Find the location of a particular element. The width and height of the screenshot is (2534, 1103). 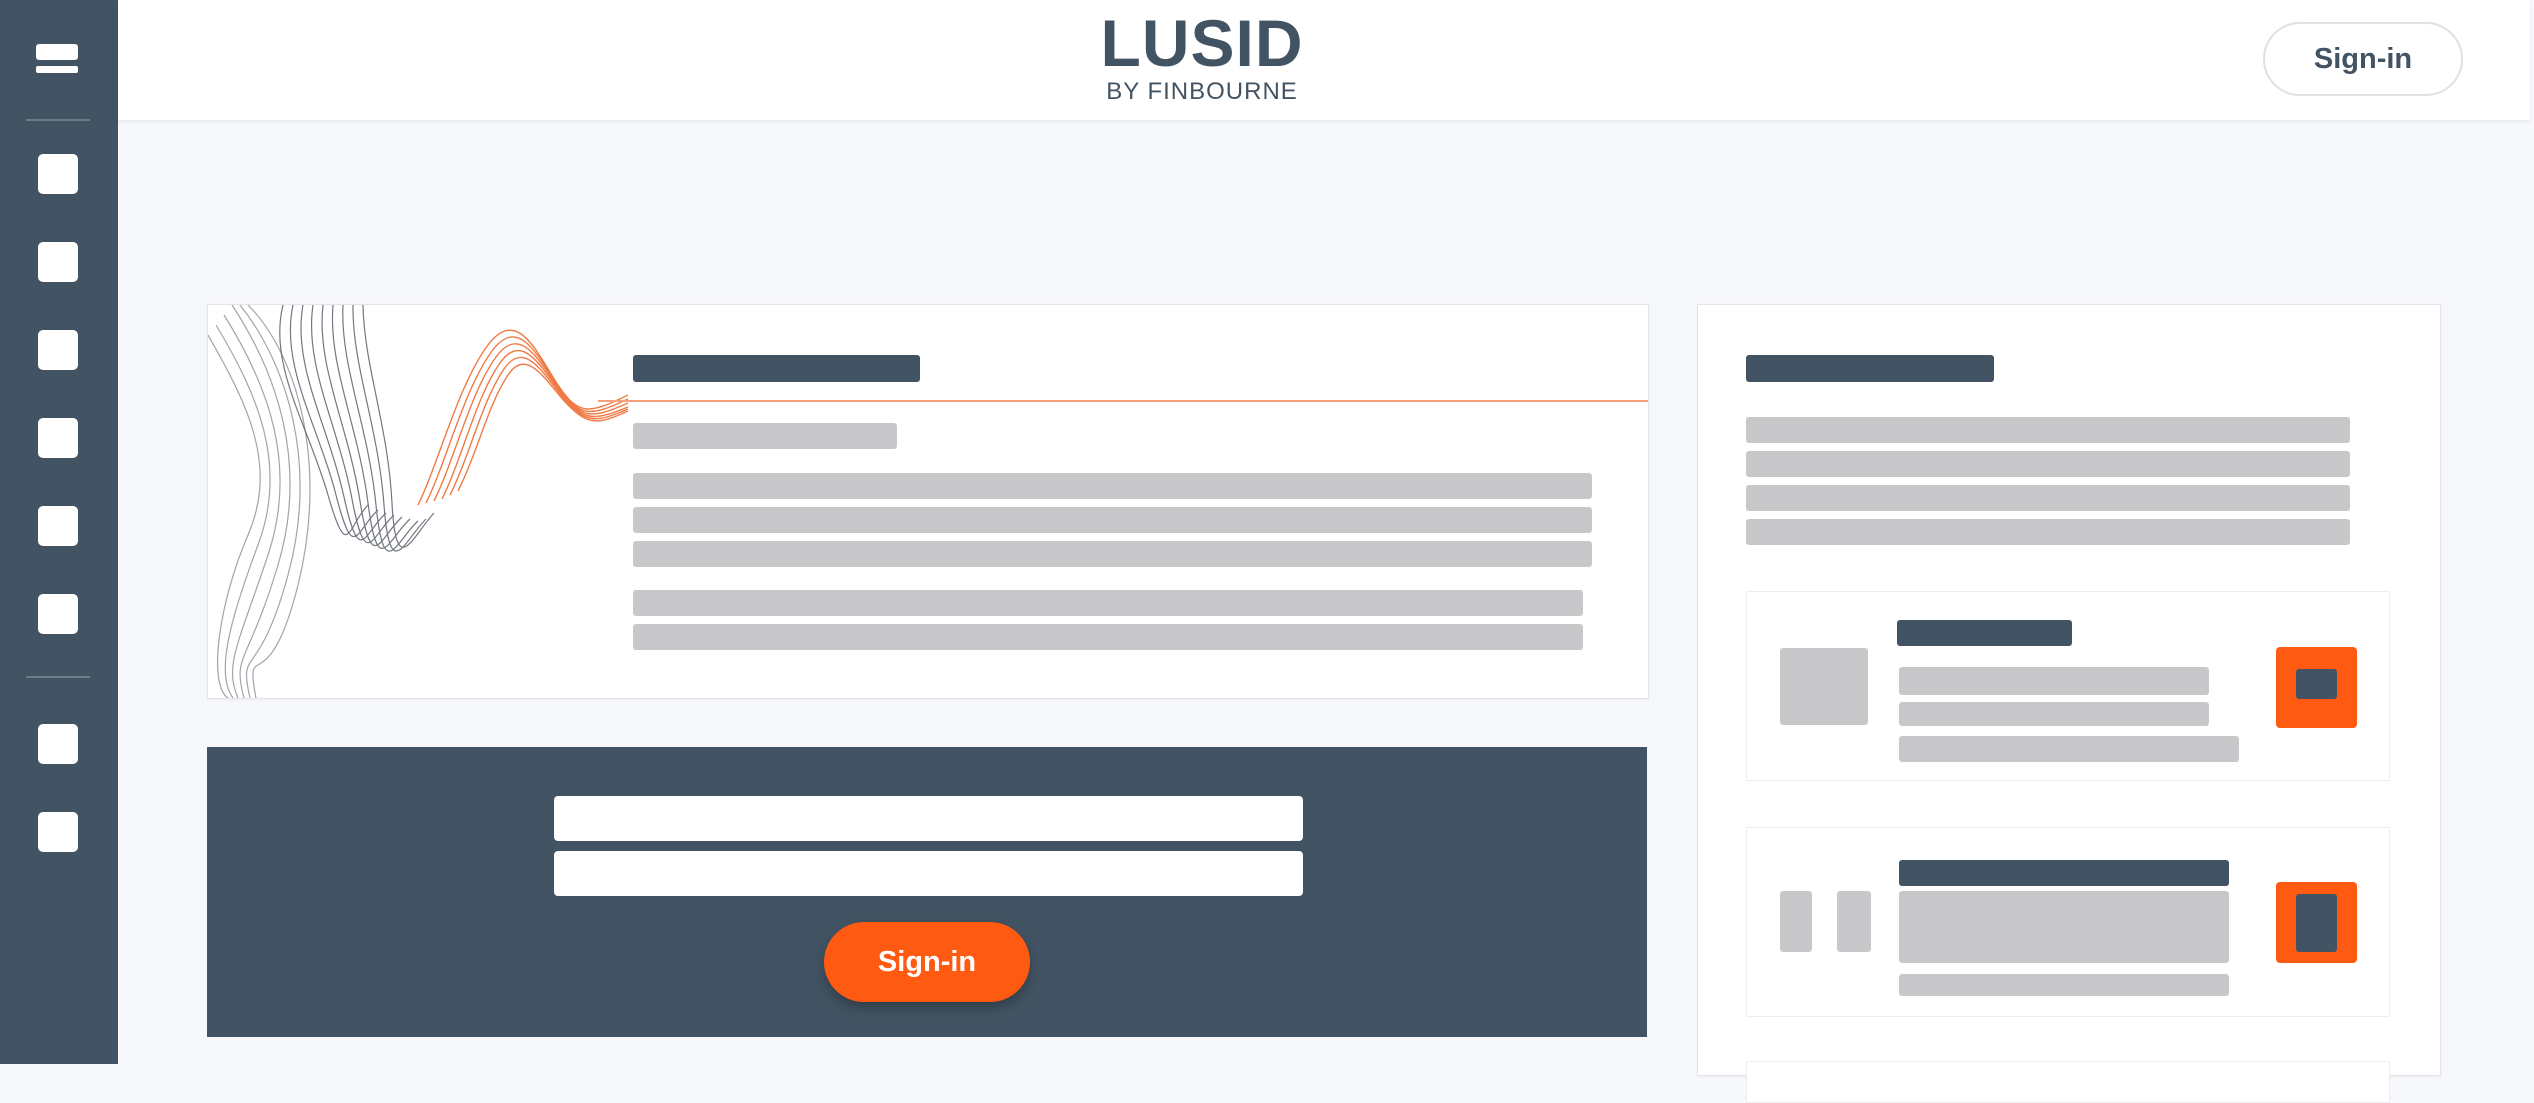

side-title-placeholder is located at coordinates (1870, 368).